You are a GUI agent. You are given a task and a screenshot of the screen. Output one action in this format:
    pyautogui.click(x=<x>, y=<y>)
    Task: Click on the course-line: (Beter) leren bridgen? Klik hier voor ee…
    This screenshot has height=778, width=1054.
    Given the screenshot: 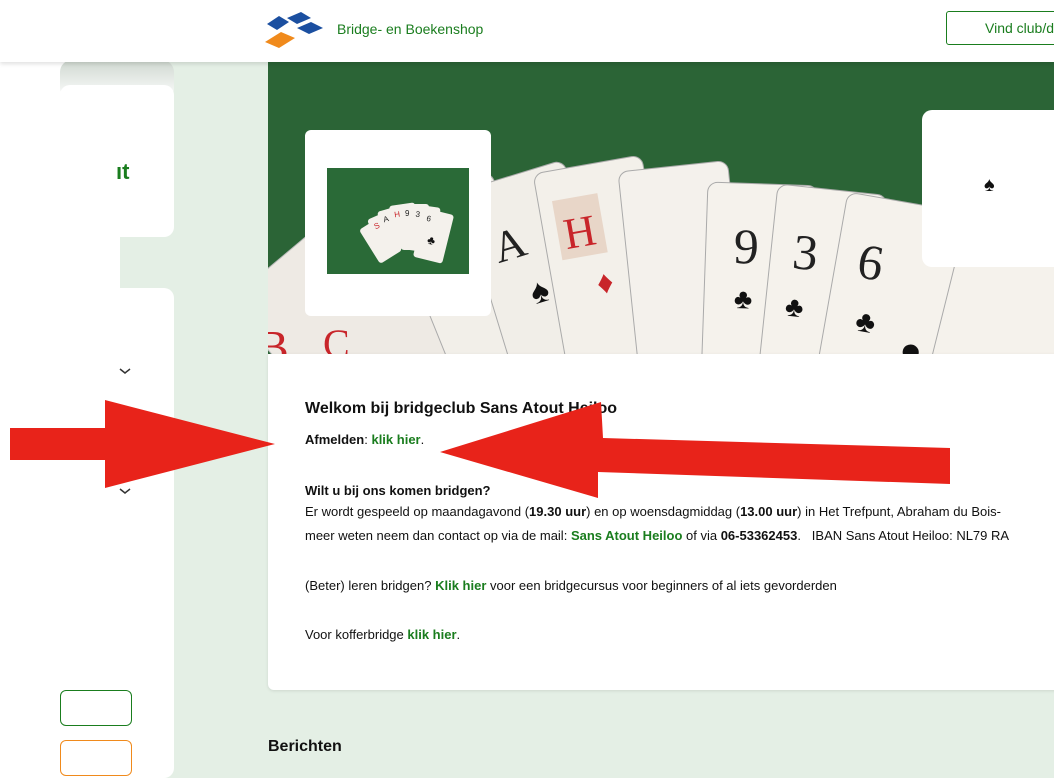 What is the action you would take?
    pyautogui.click(x=571, y=585)
    